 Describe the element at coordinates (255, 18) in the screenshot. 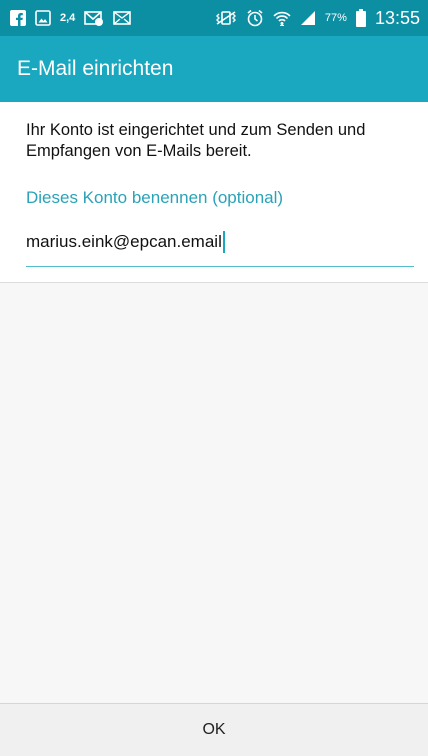

I see `alarm-icon` at that location.